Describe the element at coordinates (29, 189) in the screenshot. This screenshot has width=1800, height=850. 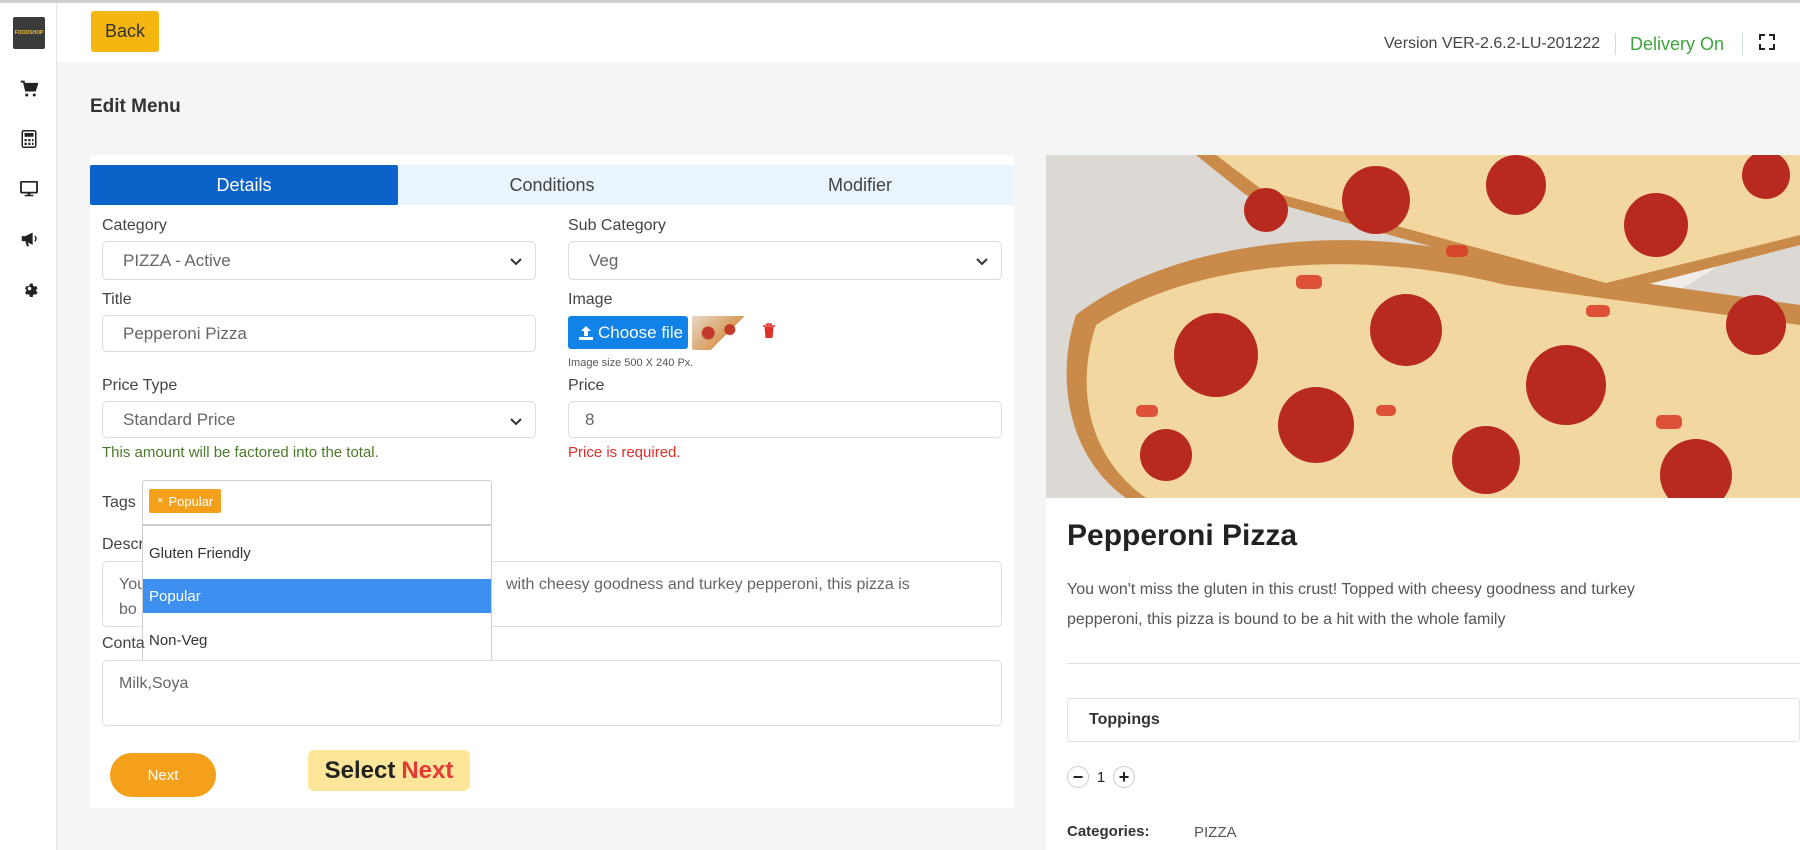
I see `monitor-icon` at that location.